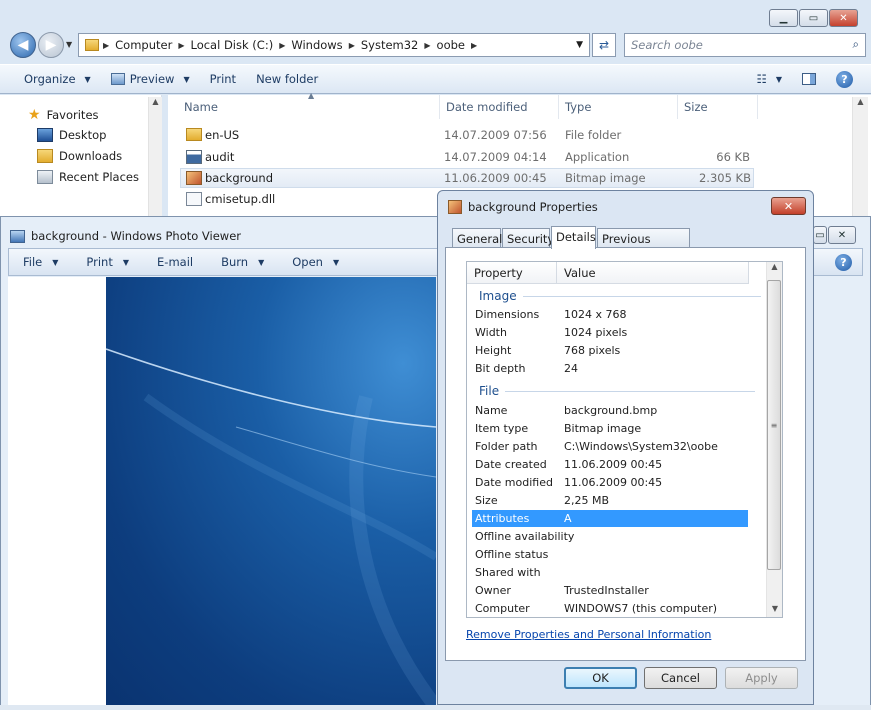 The image size is (871, 713). I want to click on file-date: 14.07.2009 07:56, so click(495, 135).